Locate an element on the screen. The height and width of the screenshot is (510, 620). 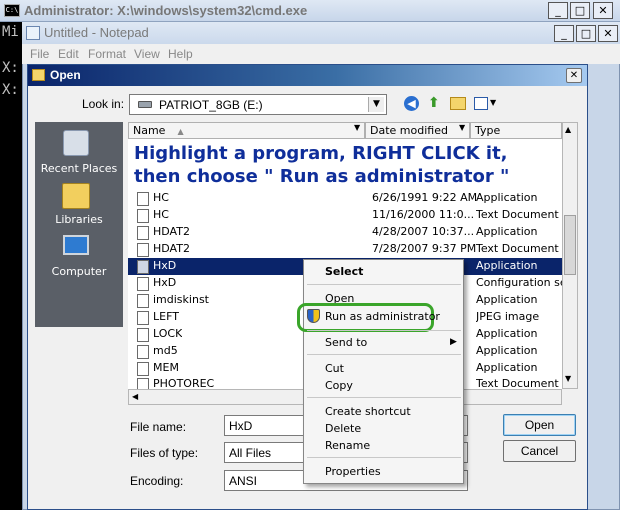
column-header-date: Date modified is located at coordinates (417, 130).